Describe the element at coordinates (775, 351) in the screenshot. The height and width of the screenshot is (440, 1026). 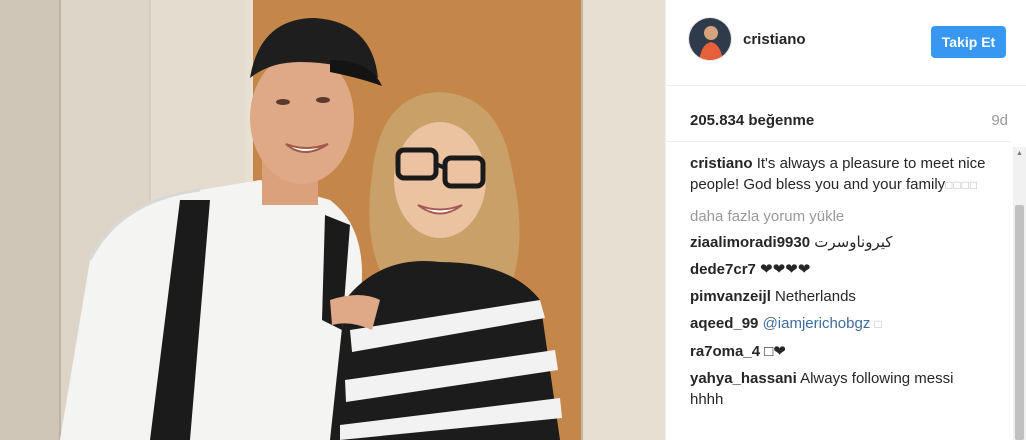
I see `comment-text: □❤` at that location.